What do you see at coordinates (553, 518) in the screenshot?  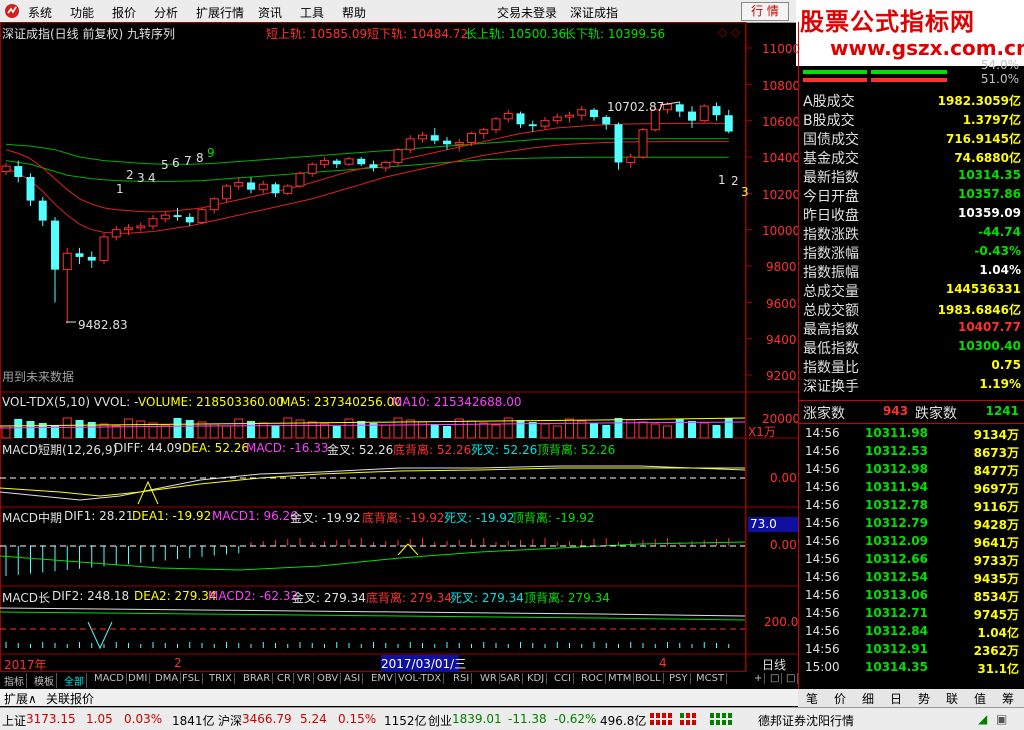 I see `macd2-top: 顶背离: -19.92` at bounding box center [553, 518].